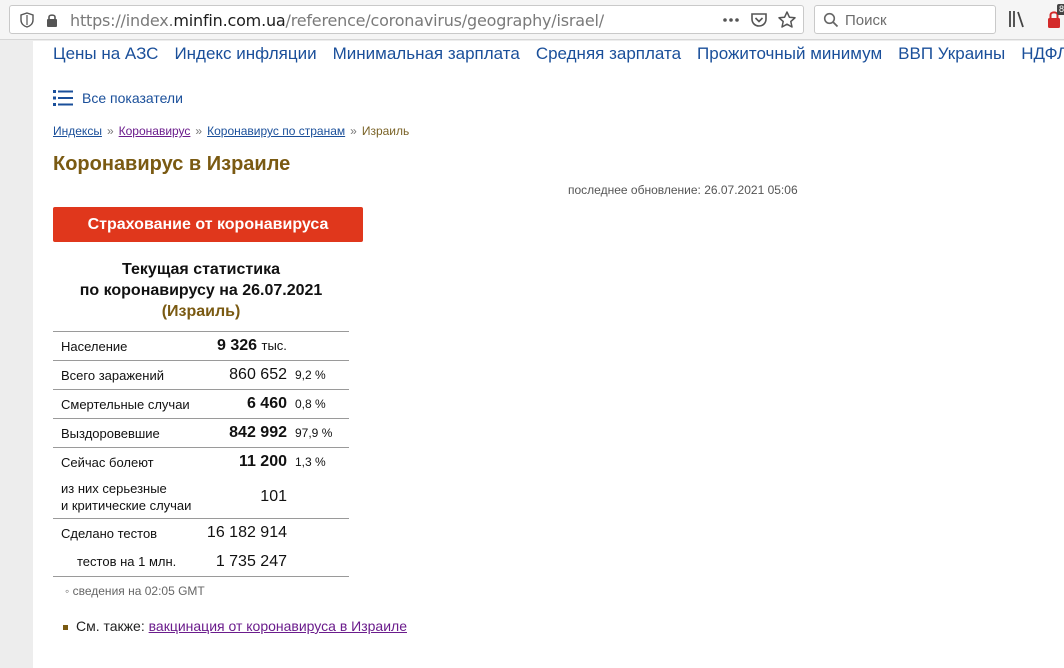  I want to click on bookmark-star-icon, so click(787, 20).